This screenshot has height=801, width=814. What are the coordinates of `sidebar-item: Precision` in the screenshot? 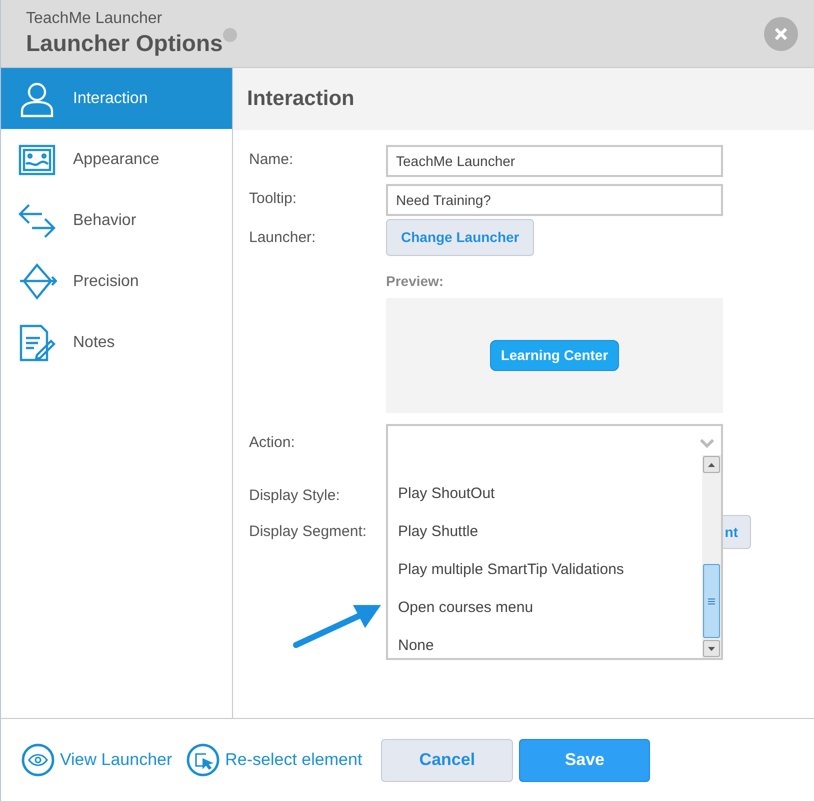 It's located at (116, 281).